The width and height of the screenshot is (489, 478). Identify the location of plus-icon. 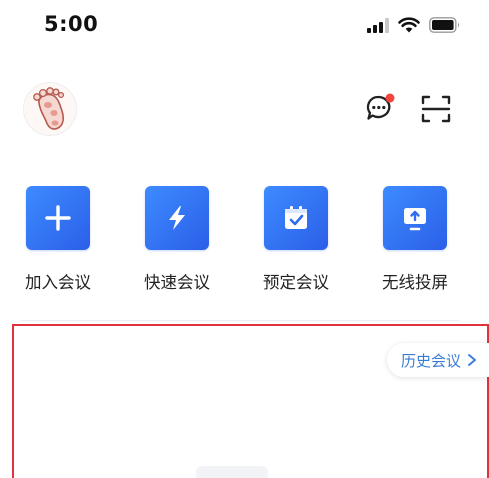
(58, 218).